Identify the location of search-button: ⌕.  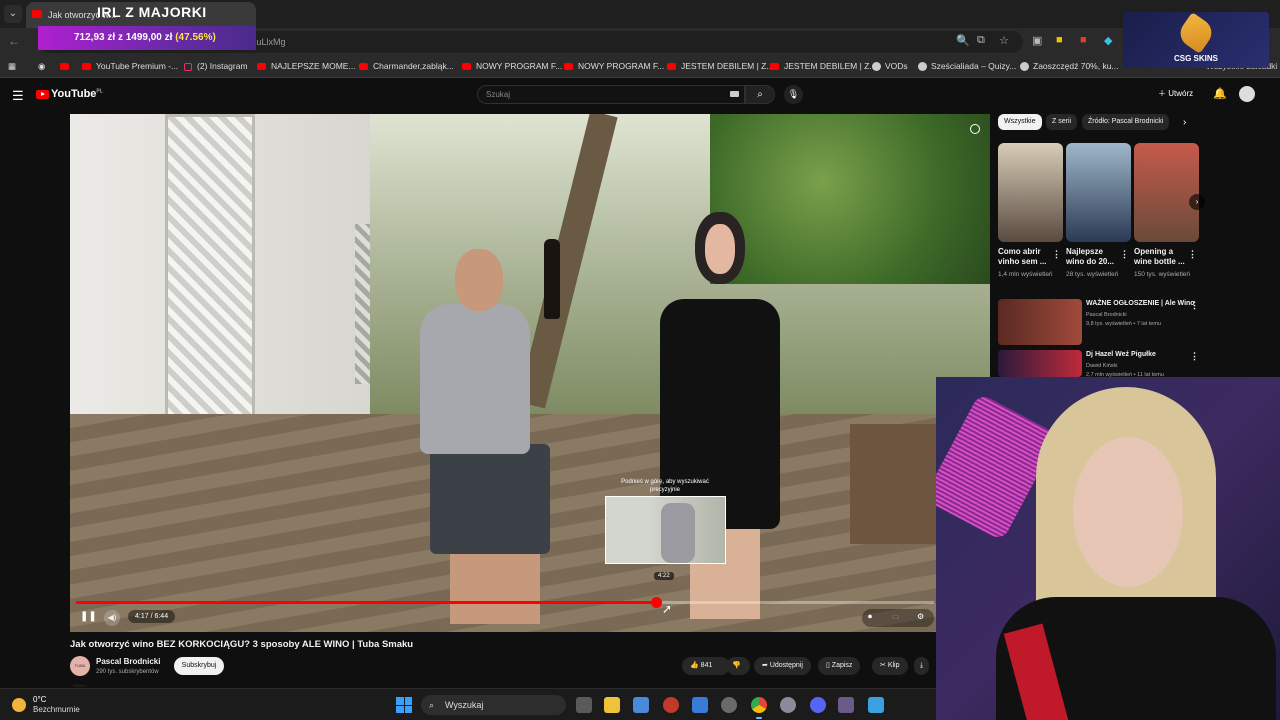
(760, 94).